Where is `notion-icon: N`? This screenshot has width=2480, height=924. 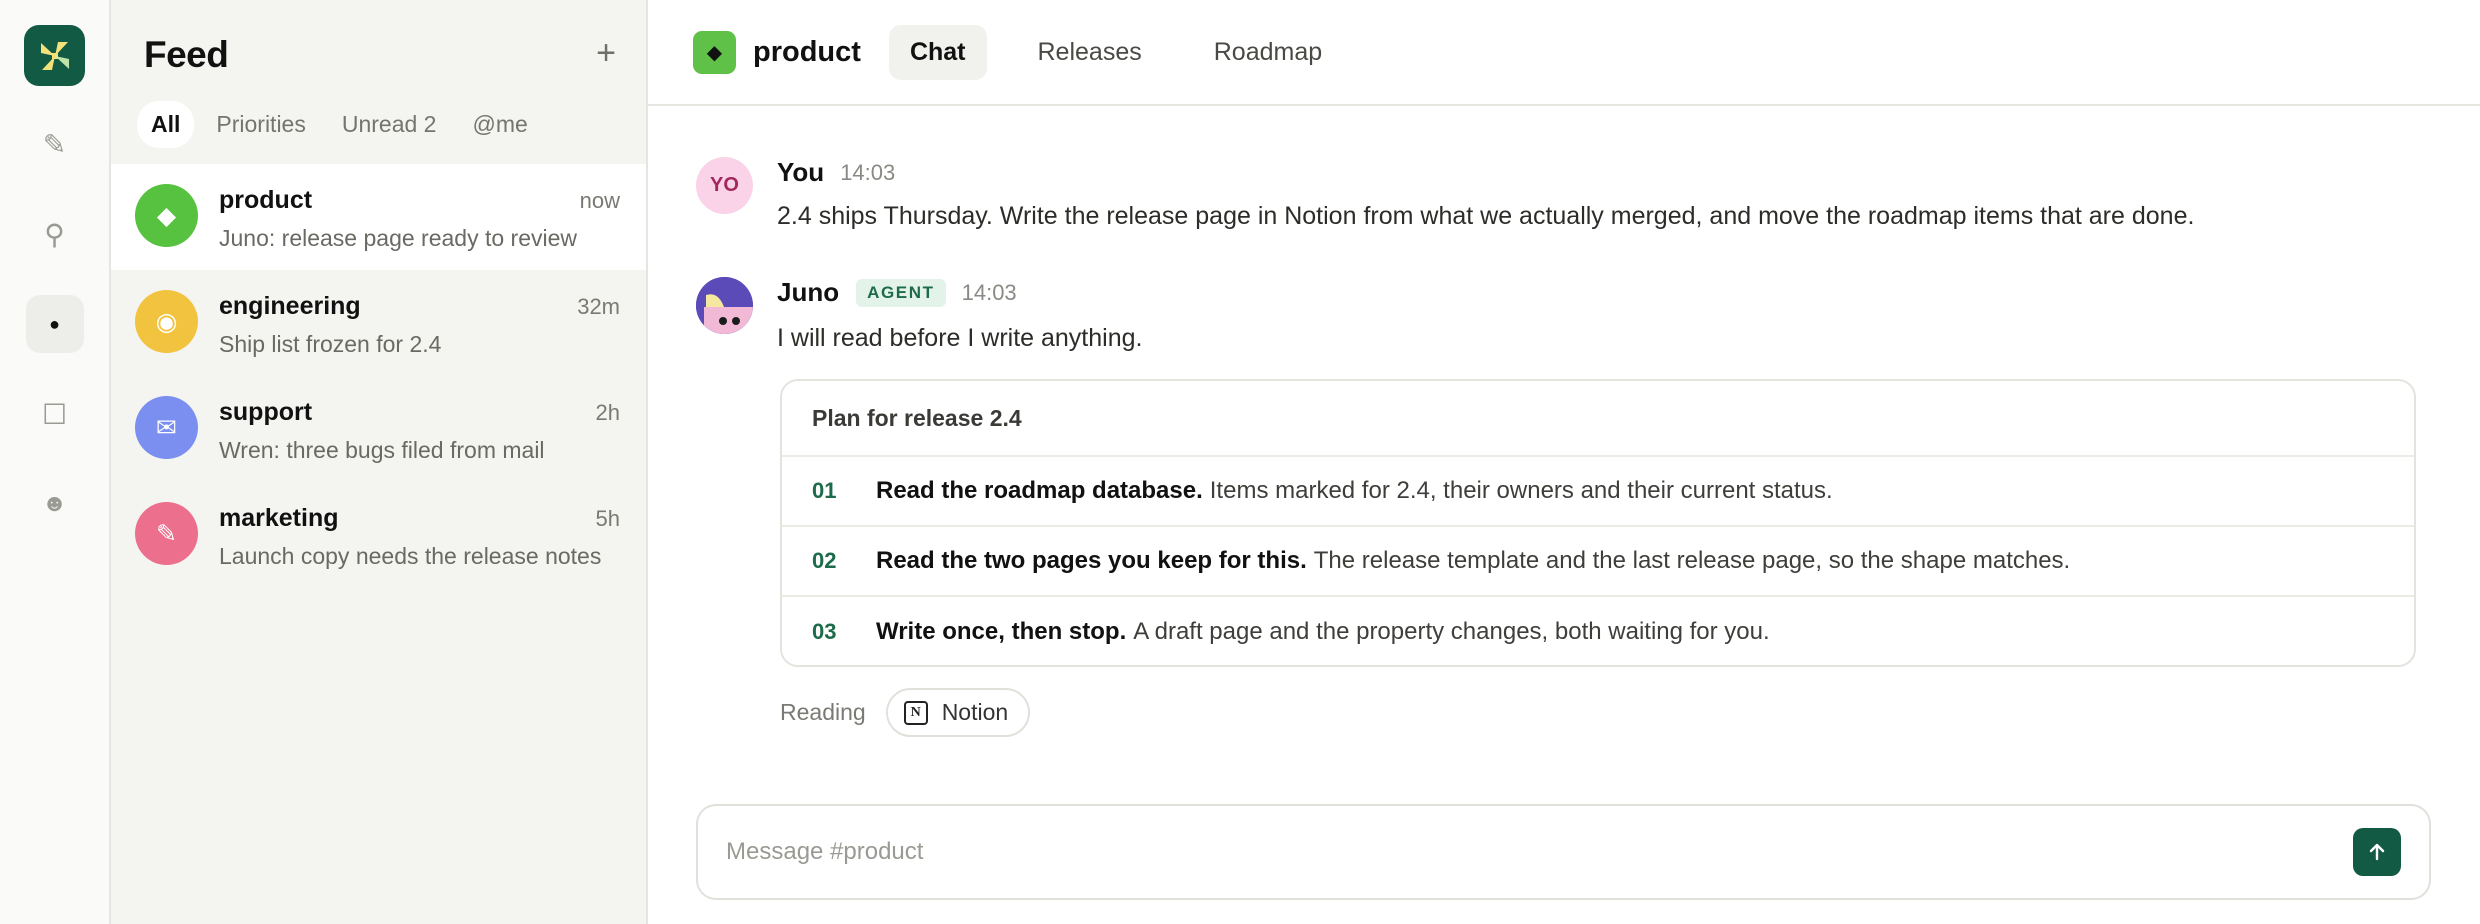
notion-icon: N is located at coordinates (915, 712).